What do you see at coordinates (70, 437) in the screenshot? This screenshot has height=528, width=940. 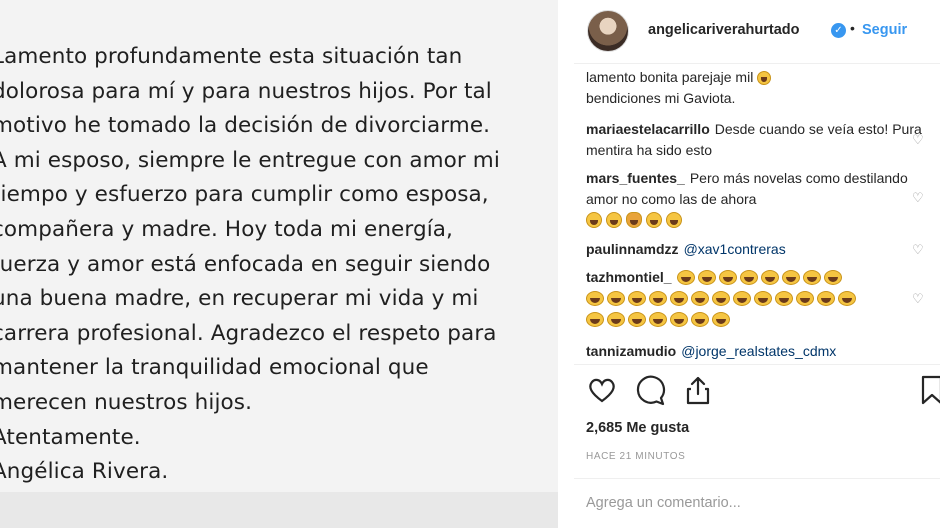 I see `letter-line: Atentamente.` at bounding box center [70, 437].